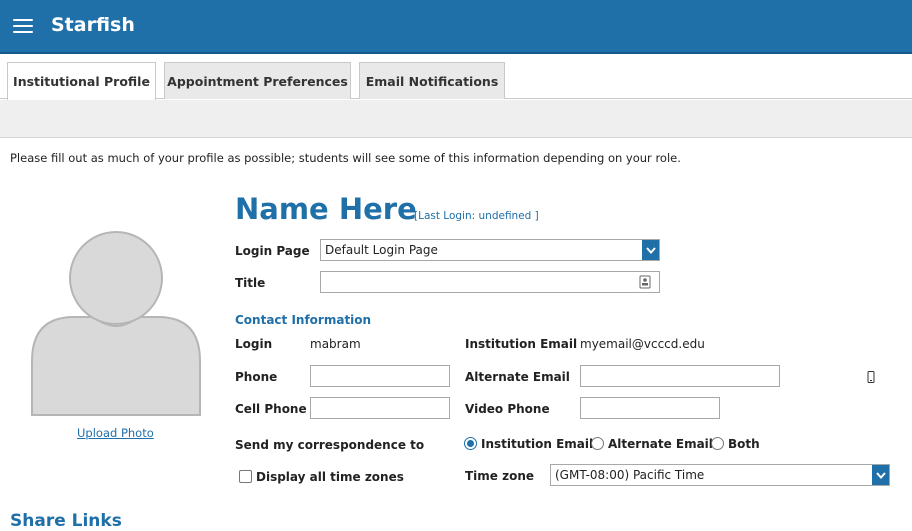 This screenshot has width=912, height=531. Describe the element at coordinates (326, 209) in the screenshot. I see `profile-name: Name Here` at that location.